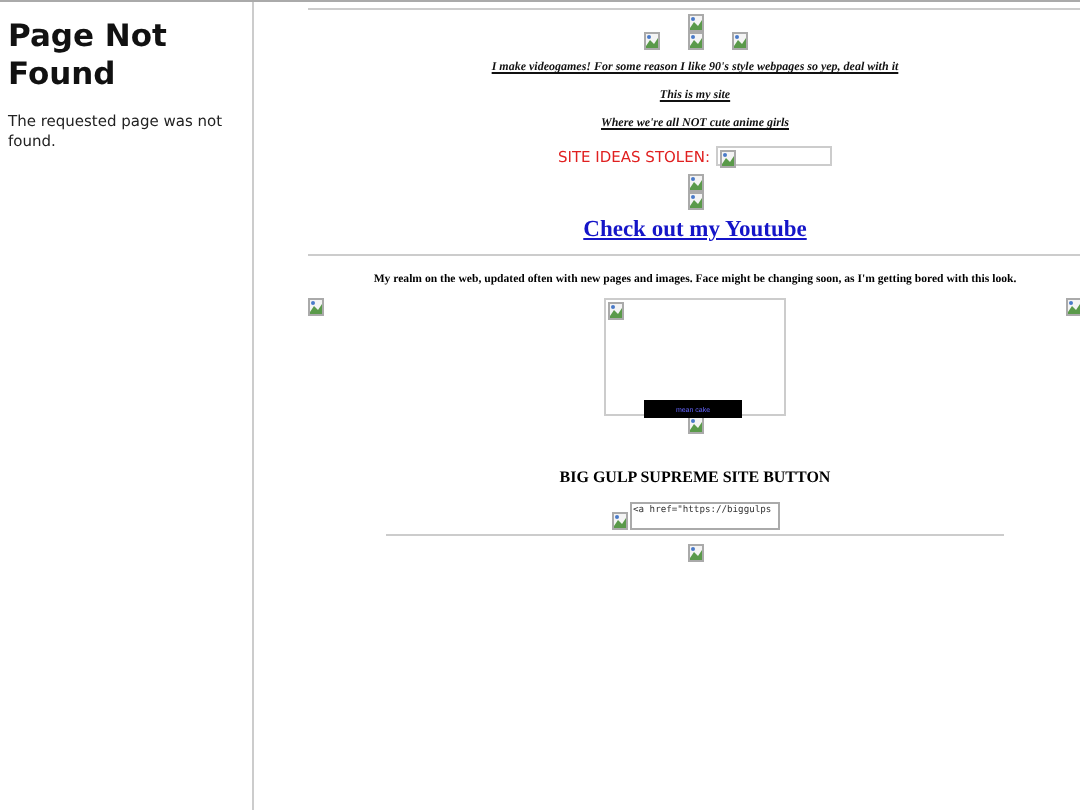  What do you see at coordinates (695, 477) in the screenshot?
I see `section-heading: BIG GULP SUPREME SITE BUTTON` at bounding box center [695, 477].